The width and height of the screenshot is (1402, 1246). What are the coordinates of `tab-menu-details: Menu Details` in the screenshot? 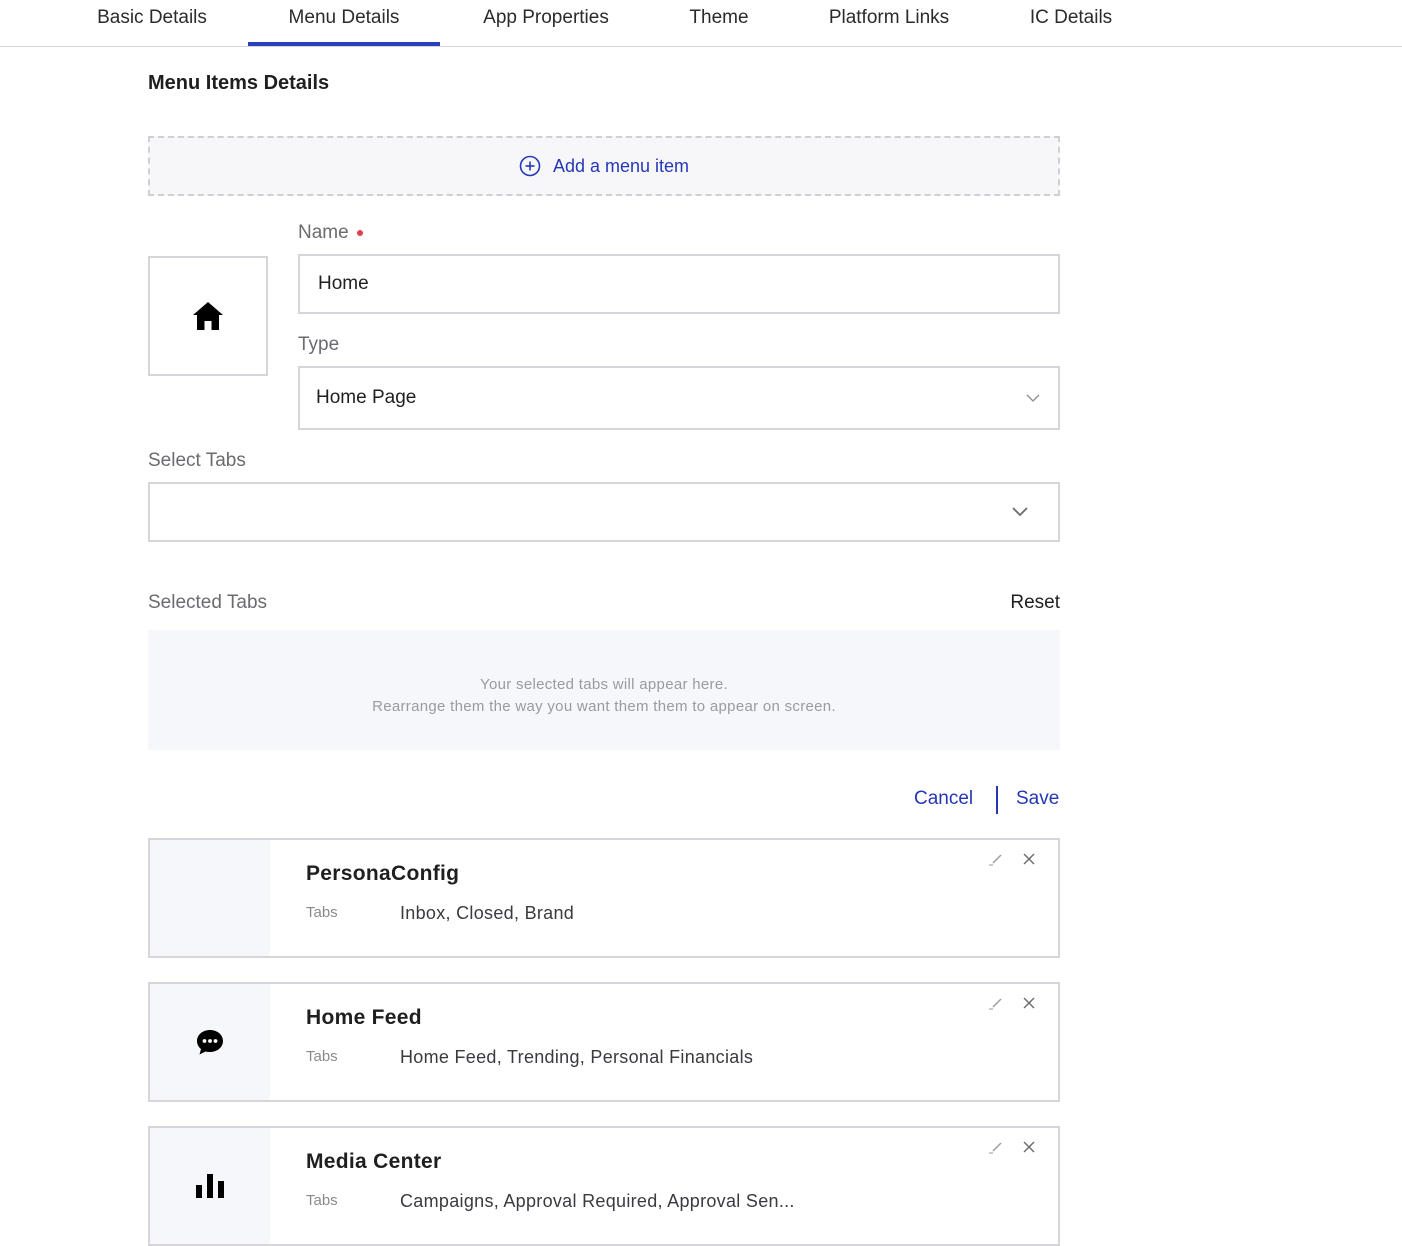 It's located at (344, 23).